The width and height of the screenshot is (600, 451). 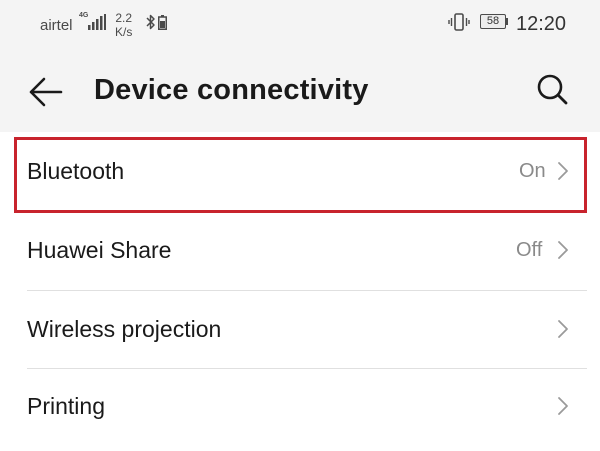 I want to click on setting-label: Wireless projection, so click(x=124, y=329).